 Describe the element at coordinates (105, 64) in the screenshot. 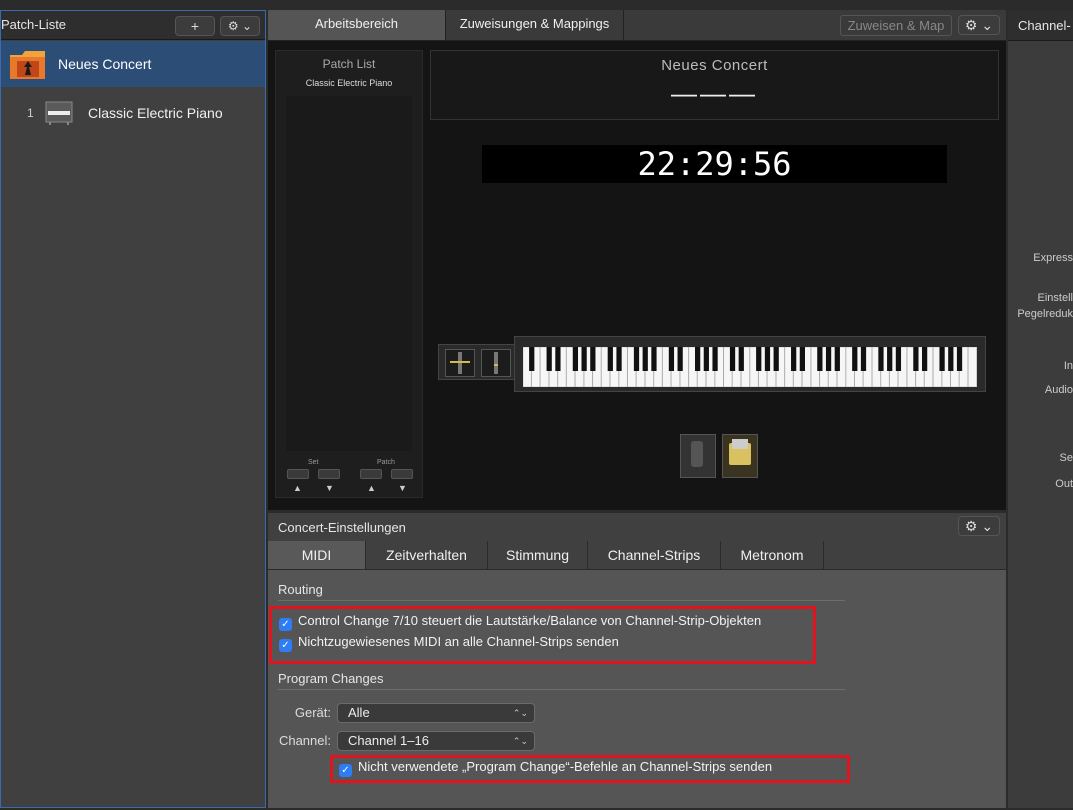

I see `concert-label: Neues Concert` at that location.